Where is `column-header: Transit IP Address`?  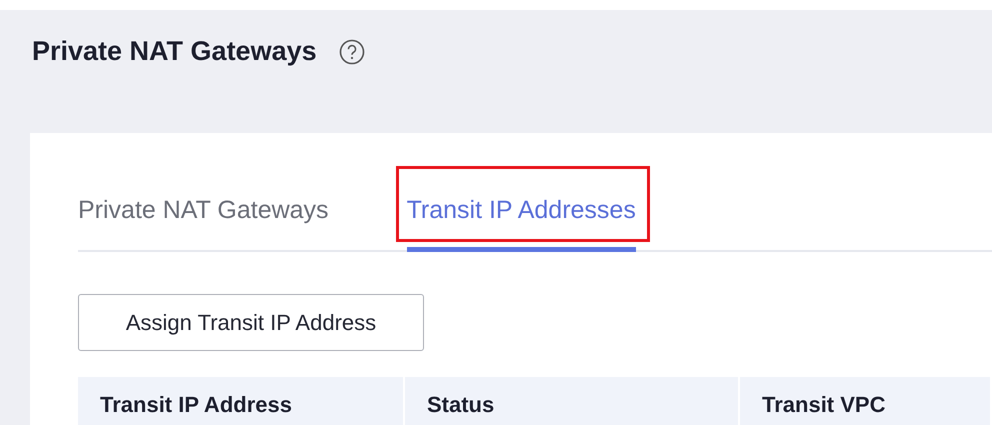
column-header: Transit IP Address is located at coordinates (241, 401).